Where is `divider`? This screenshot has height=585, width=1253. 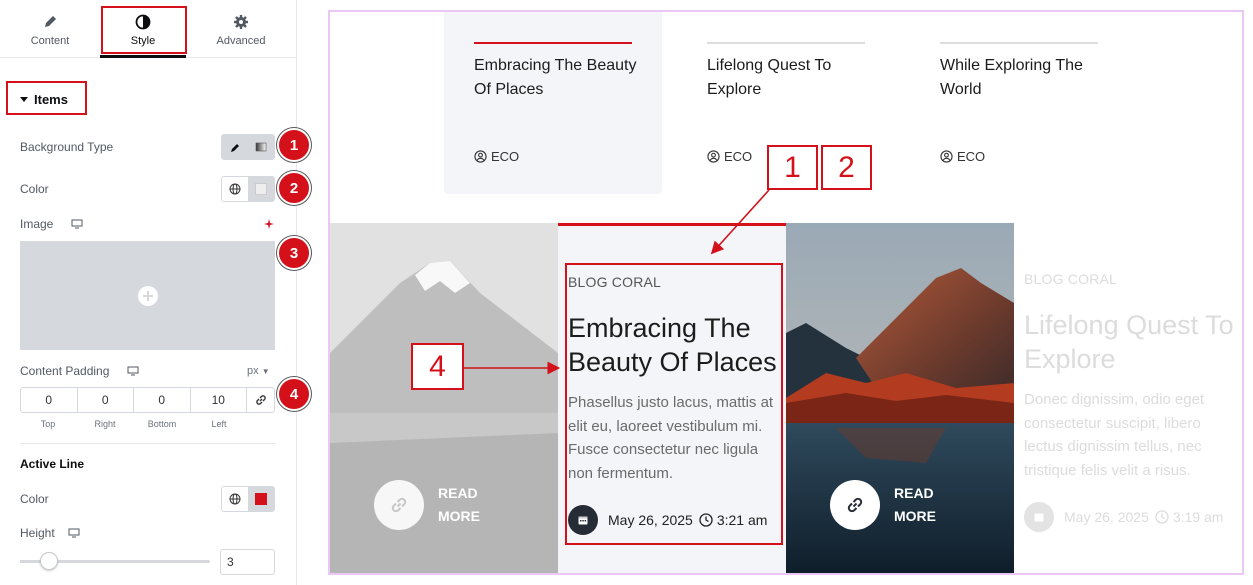 divider is located at coordinates (148, 443).